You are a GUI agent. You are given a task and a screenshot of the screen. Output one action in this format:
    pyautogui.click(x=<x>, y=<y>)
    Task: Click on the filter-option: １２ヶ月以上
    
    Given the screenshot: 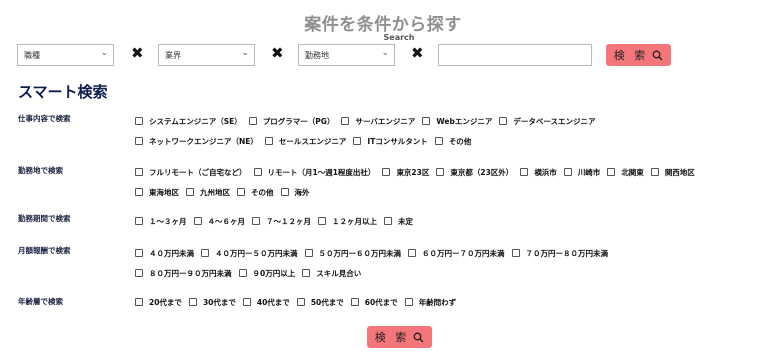 What is the action you would take?
    pyautogui.click(x=347, y=221)
    